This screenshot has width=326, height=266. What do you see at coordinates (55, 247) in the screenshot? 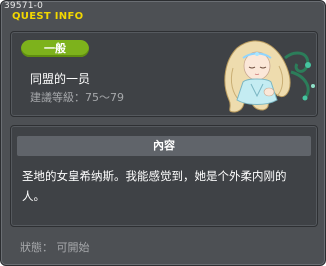
I see `quest-status: 狀態： 可開始` at bounding box center [55, 247].